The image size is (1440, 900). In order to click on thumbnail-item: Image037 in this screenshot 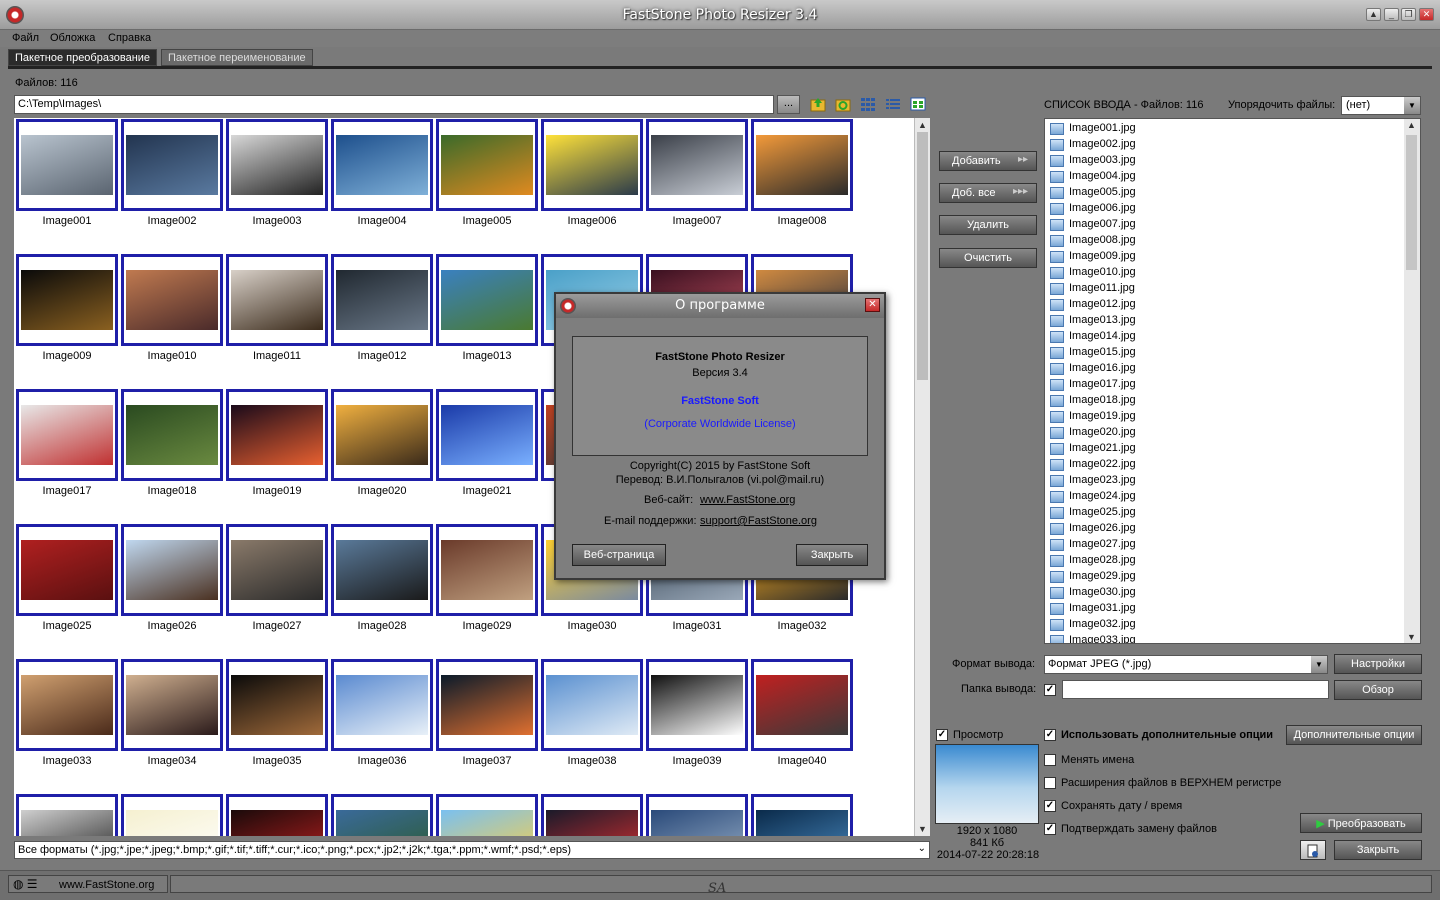, I will do `click(488, 724)`.